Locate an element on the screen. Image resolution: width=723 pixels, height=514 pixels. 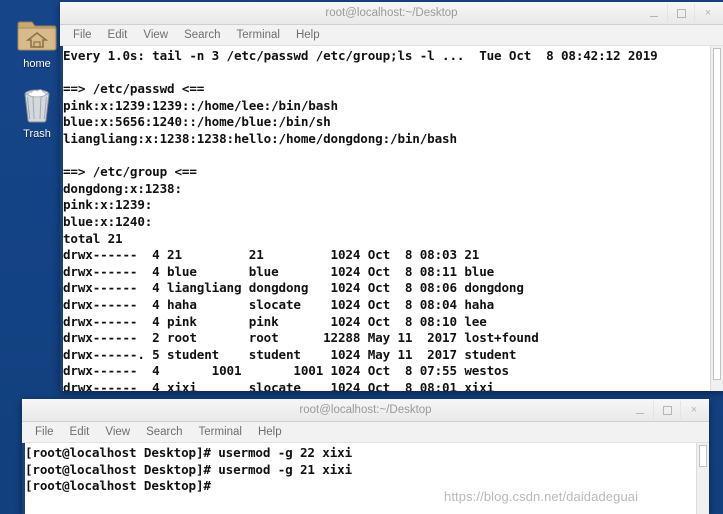
window1-scrollbar is located at coordinates (716, 218).